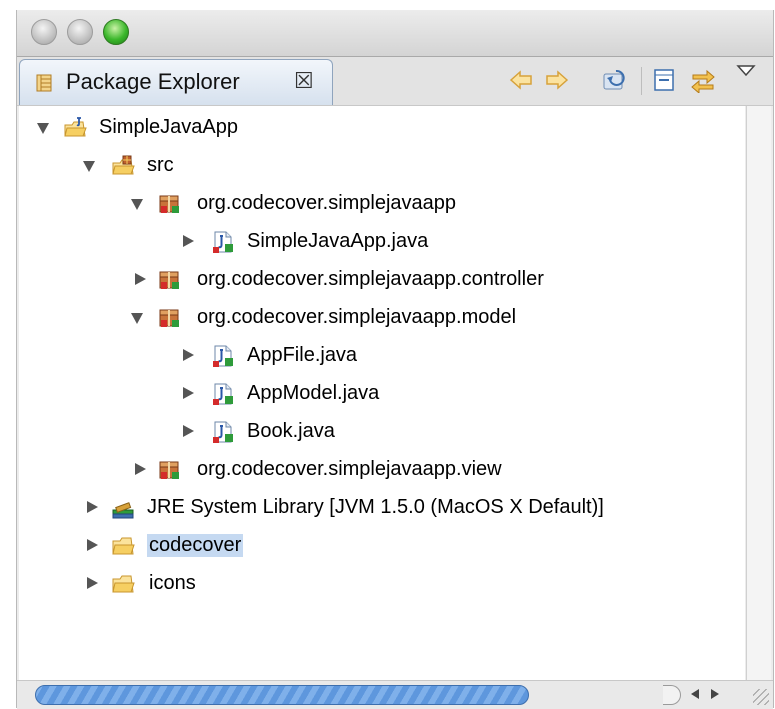 Image resolution: width=775 pixels, height=709 pixels. Describe the element at coordinates (302, 355) in the screenshot. I see `tree-item-label: AppFile.java` at that location.